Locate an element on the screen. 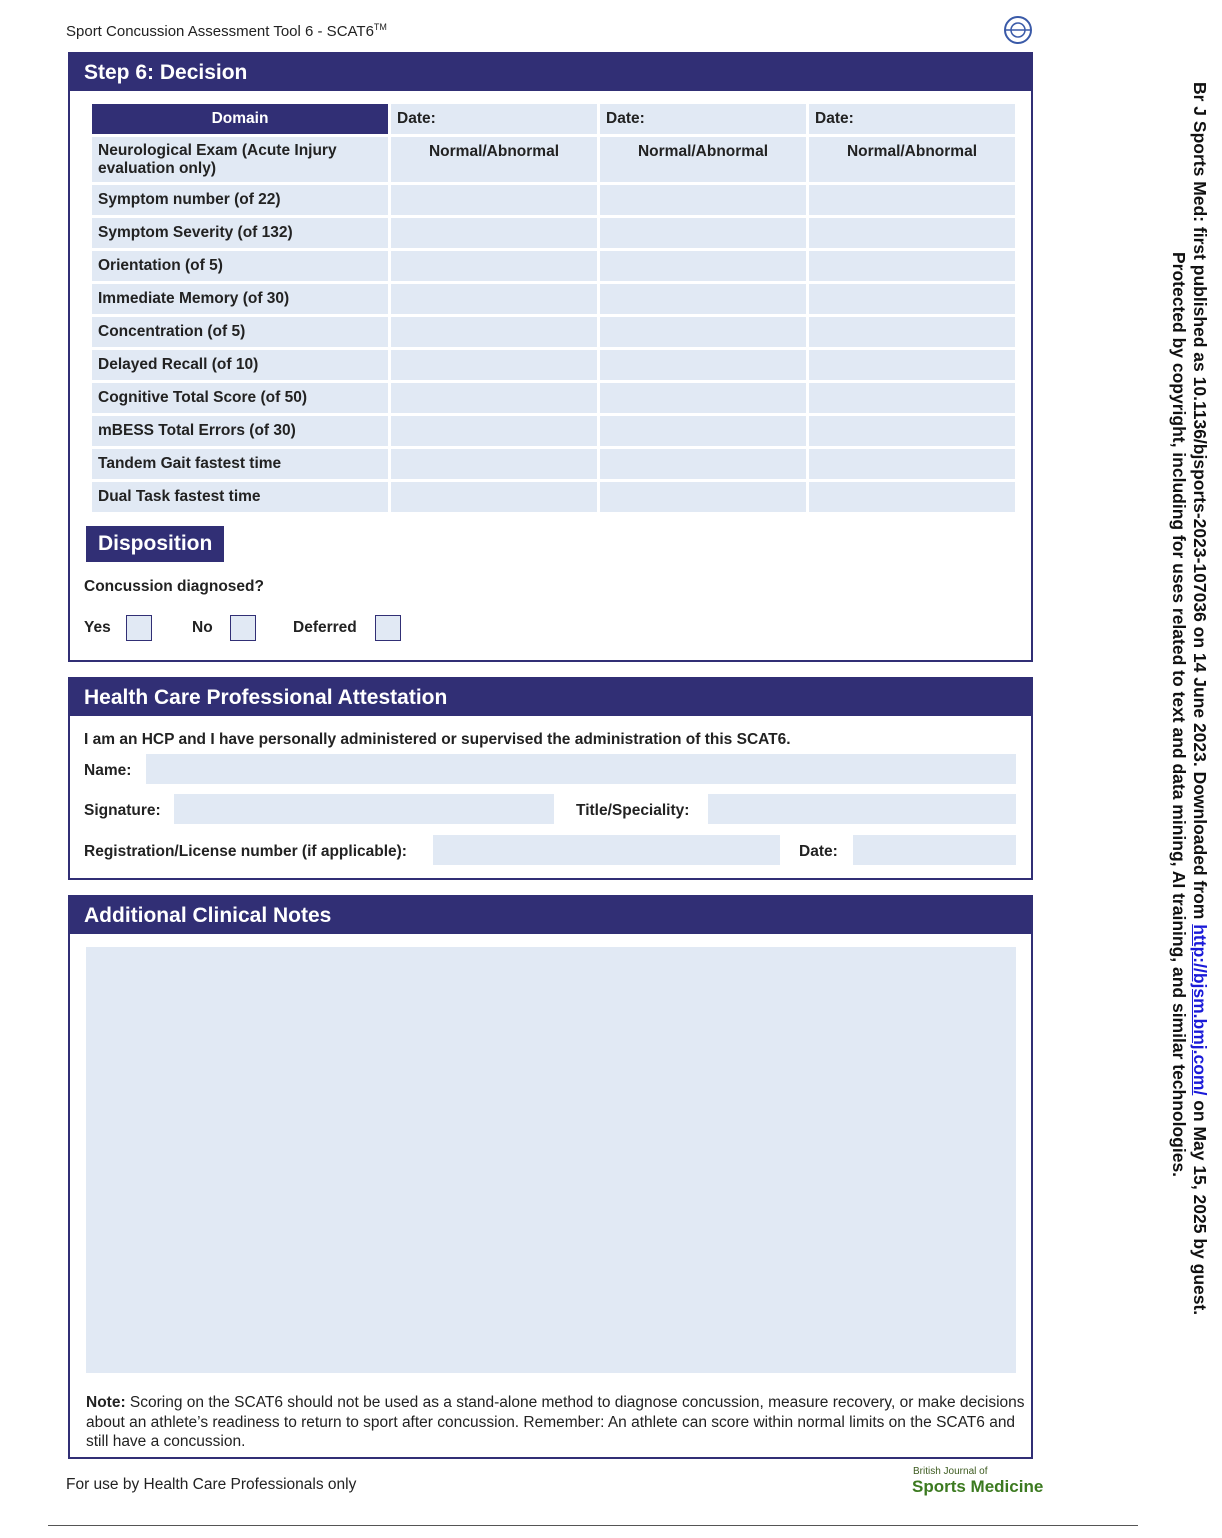  domain-label: Tandem Gait fastest time is located at coordinates (240, 464).